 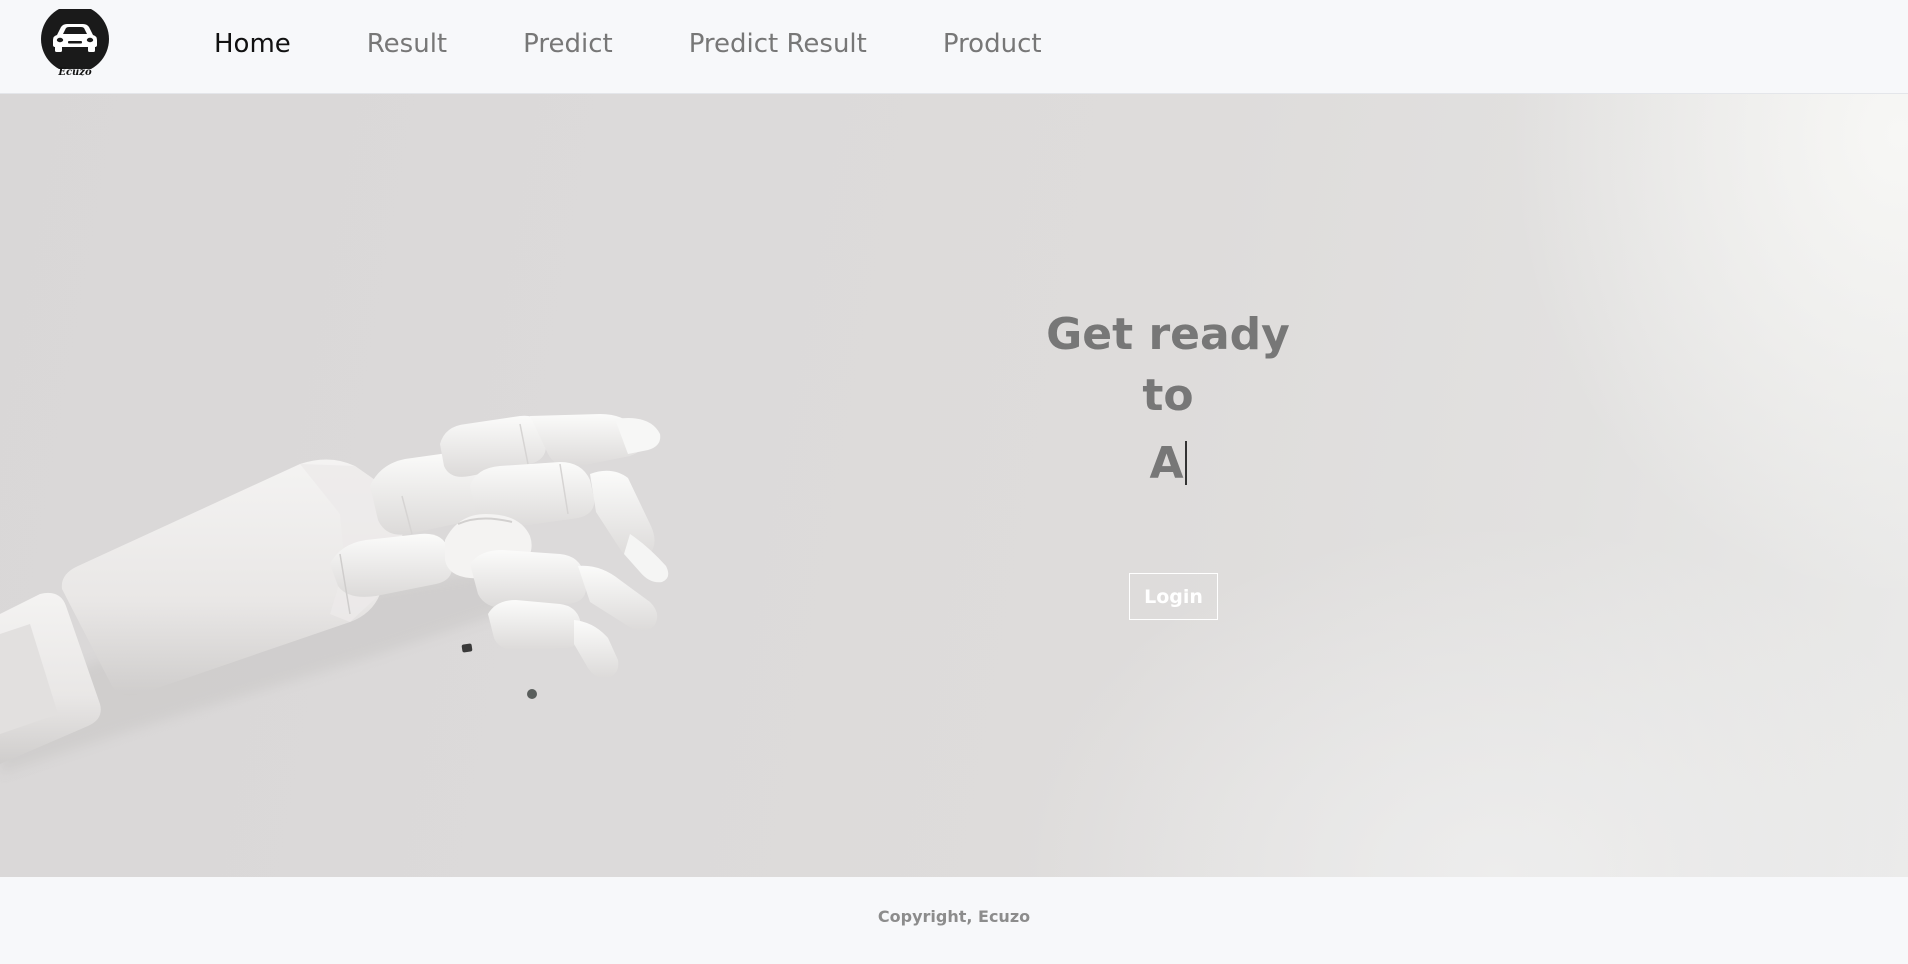 I want to click on page-footer: Copyright, Ecuzo, so click(x=954, y=920).